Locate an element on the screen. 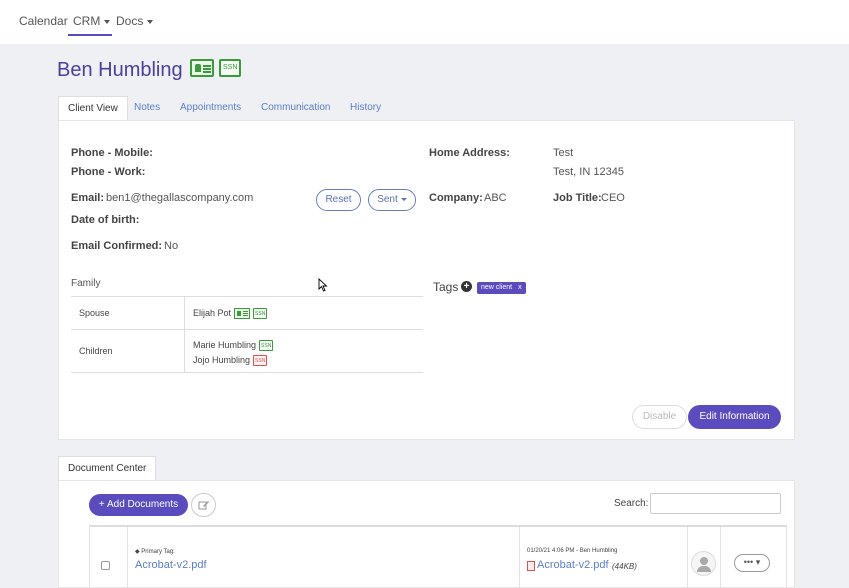  nav-crm-label: CRM is located at coordinates (87, 21).